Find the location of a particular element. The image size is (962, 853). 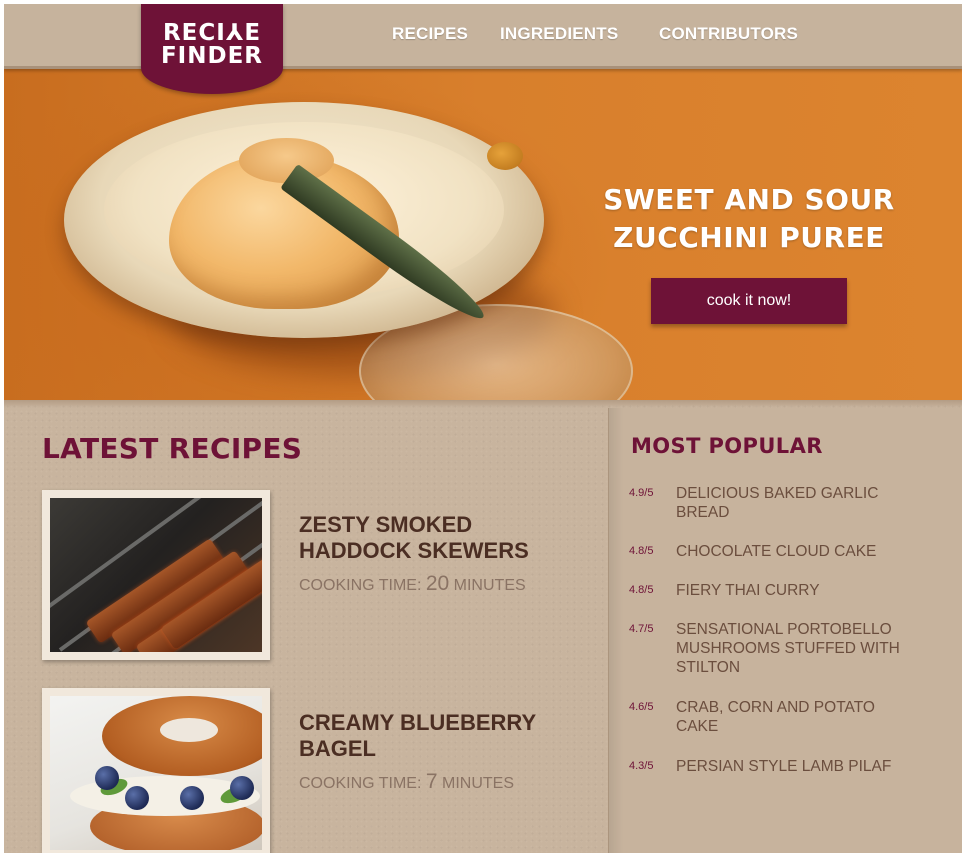

popular-item-rating: 4.7/5 is located at coordinates (641, 629).